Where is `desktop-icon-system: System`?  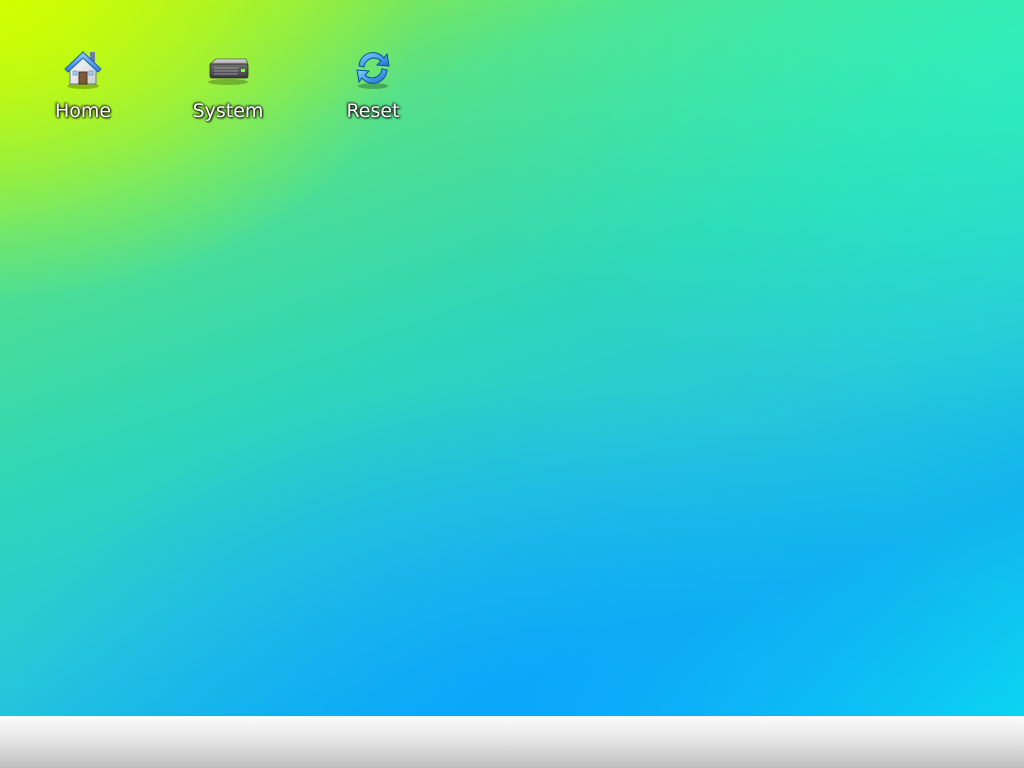
desktop-icon-system: System is located at coordinates (228, 83).